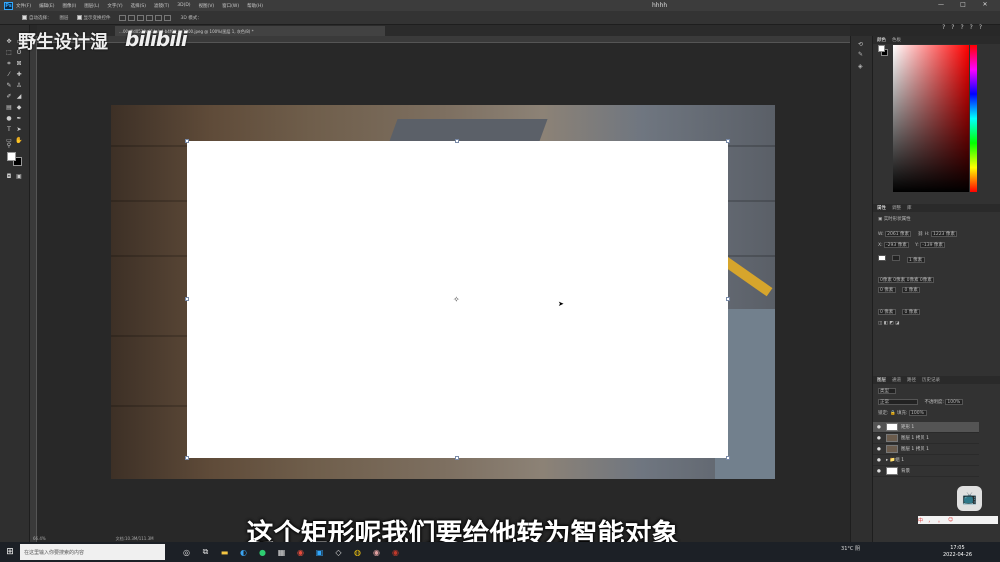 The width and height of the screenshot is (1000, 562). What do you see at coordinates (300, 552) in the screenshot?
I see `chrome-icon: ◉` at bounding box center [300, 552].